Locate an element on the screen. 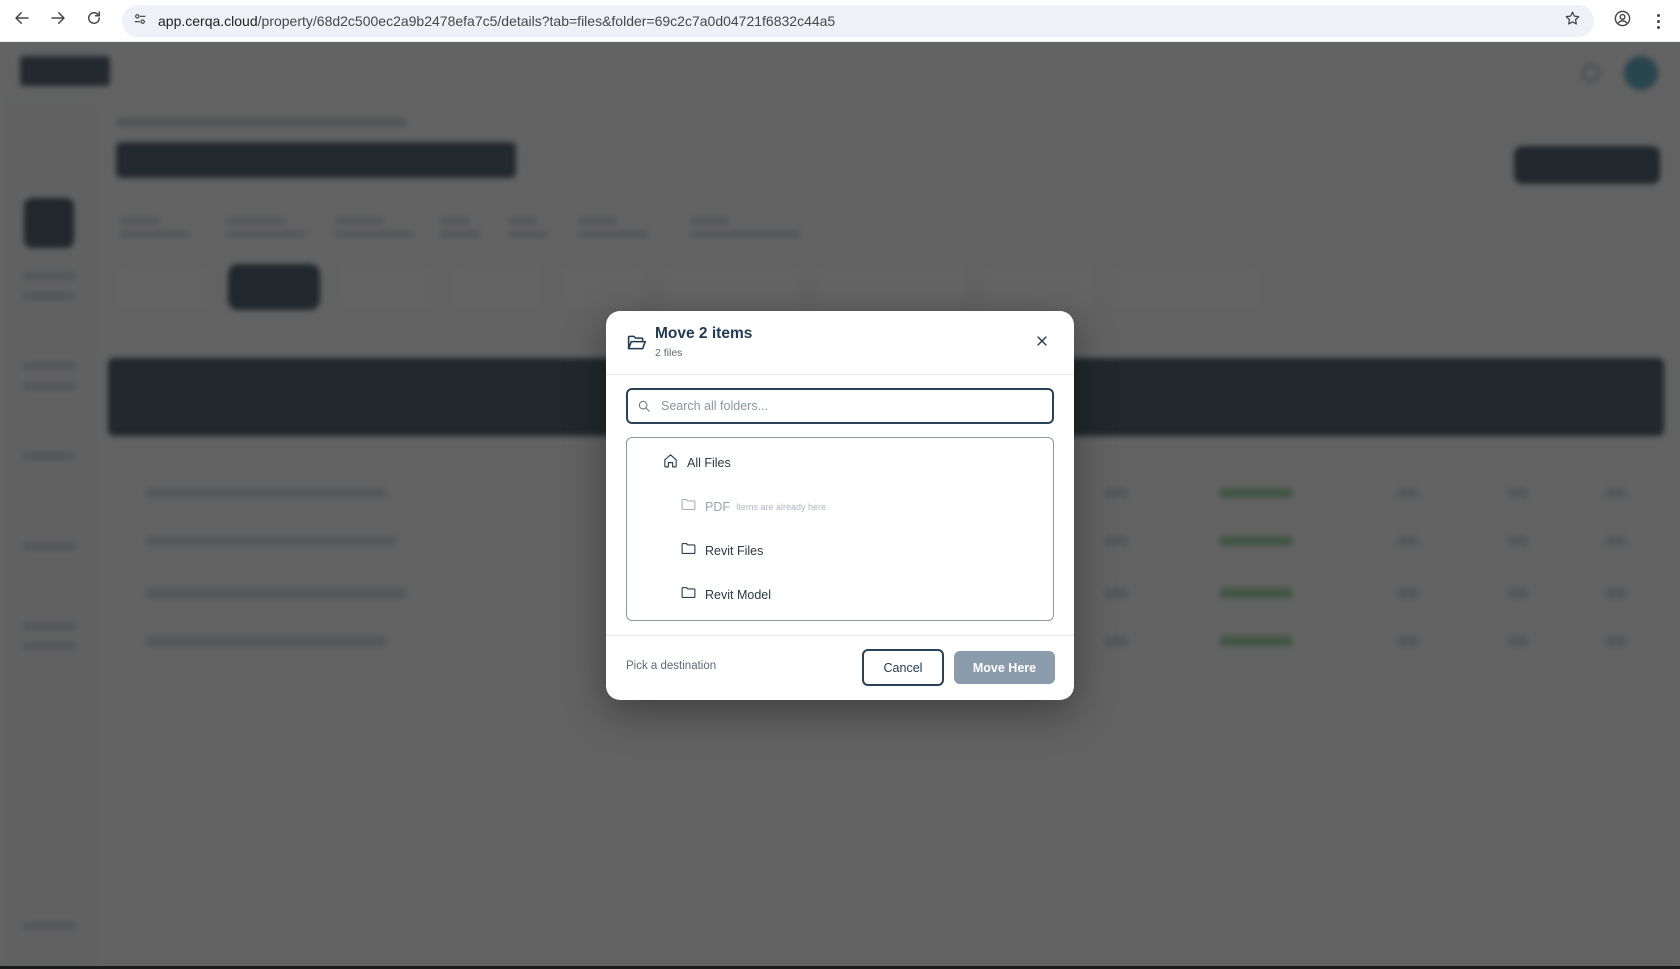  folder-search is located at coordinates (840, 406).